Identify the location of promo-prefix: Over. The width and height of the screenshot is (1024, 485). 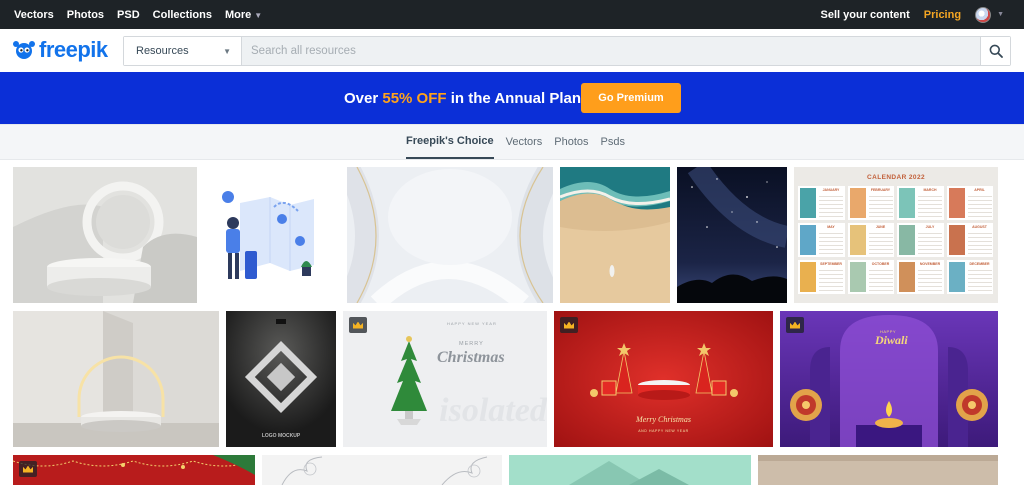
(363, 98).